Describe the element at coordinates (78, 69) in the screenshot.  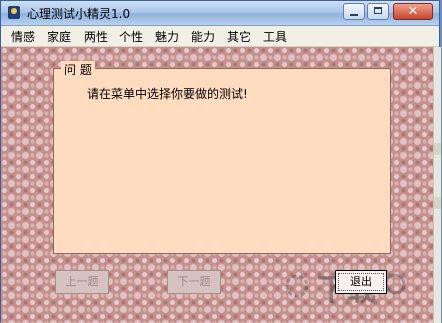
I see `question-groupbox-title: 问 题` at that location.